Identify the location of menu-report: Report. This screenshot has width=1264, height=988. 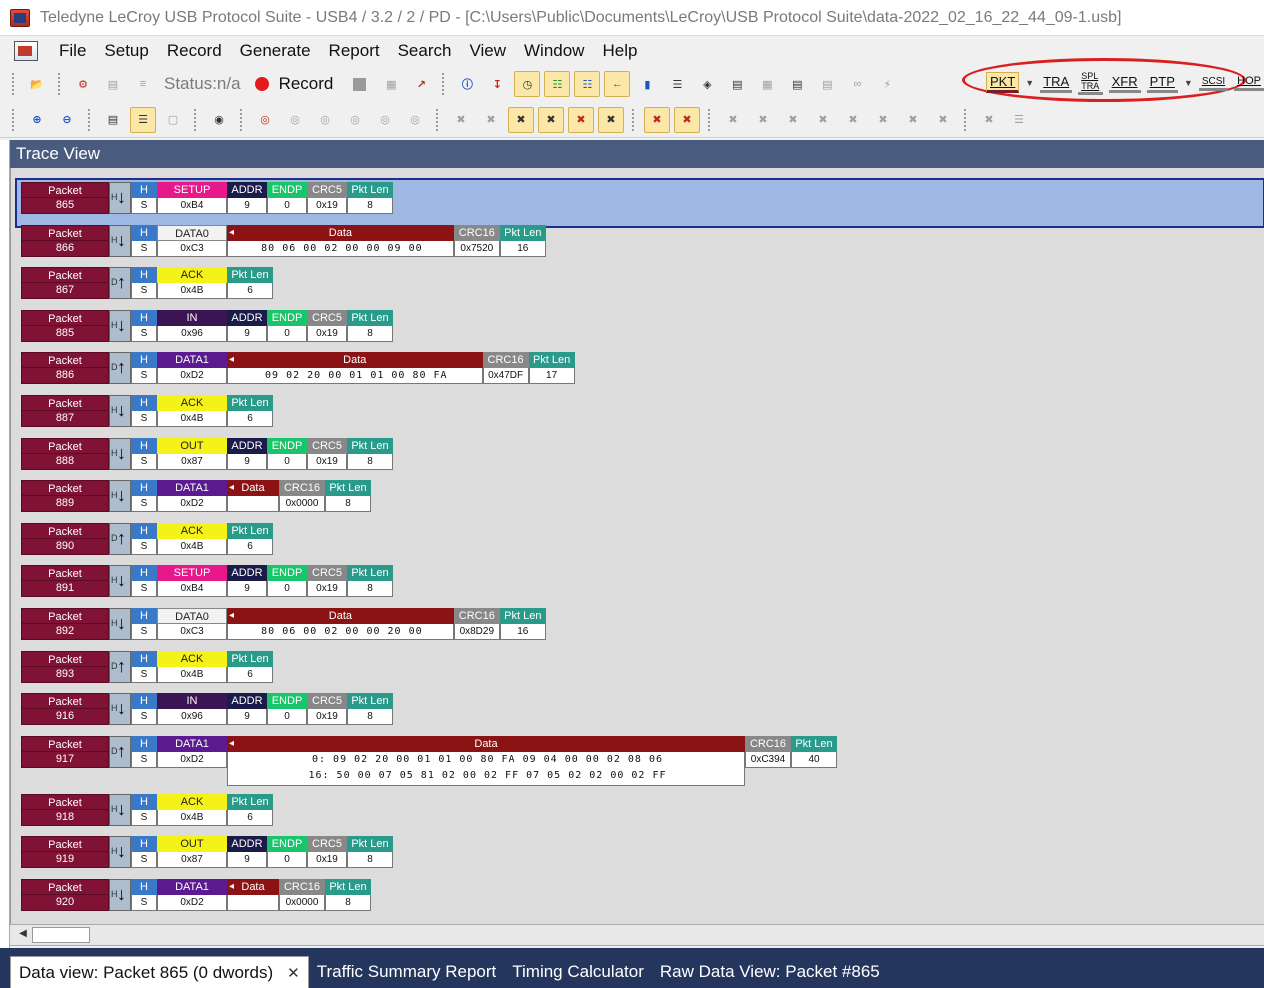
(354, 51).